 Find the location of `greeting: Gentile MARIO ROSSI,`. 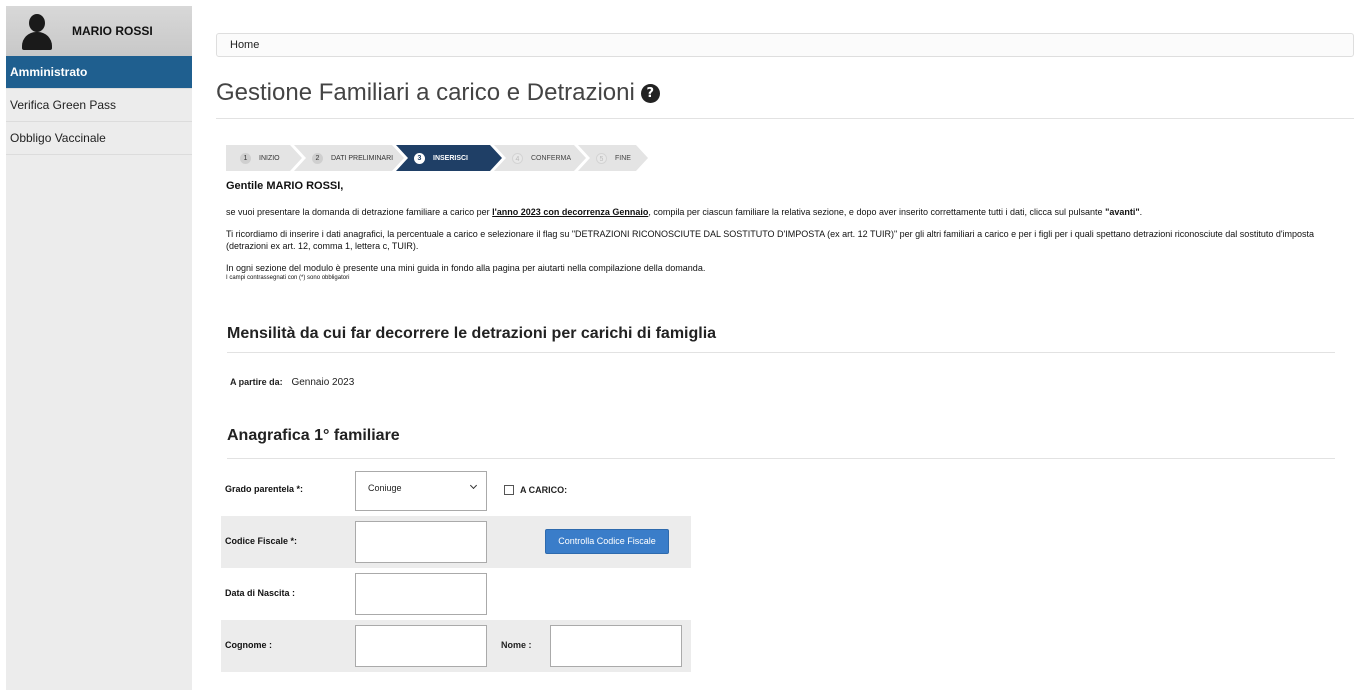

greeting: Gentile MARIO ROSSI, is located at coordinates (791, 186).